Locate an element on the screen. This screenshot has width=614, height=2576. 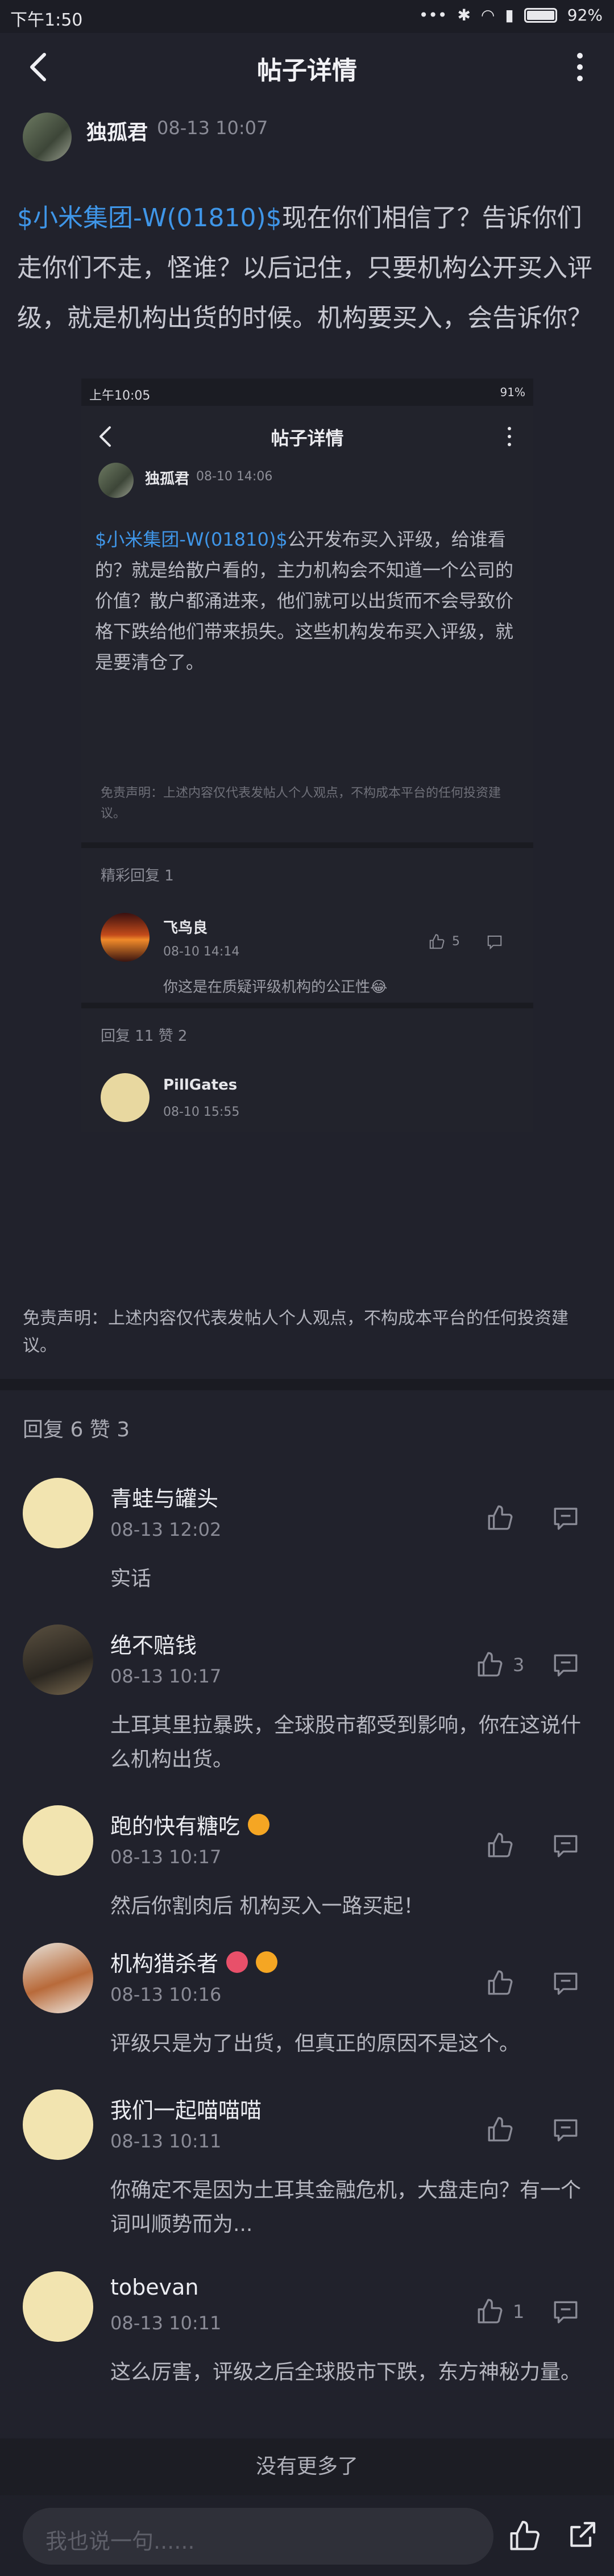
comment-time: 08-13 10:16 is located at coordinates (166, 1994).